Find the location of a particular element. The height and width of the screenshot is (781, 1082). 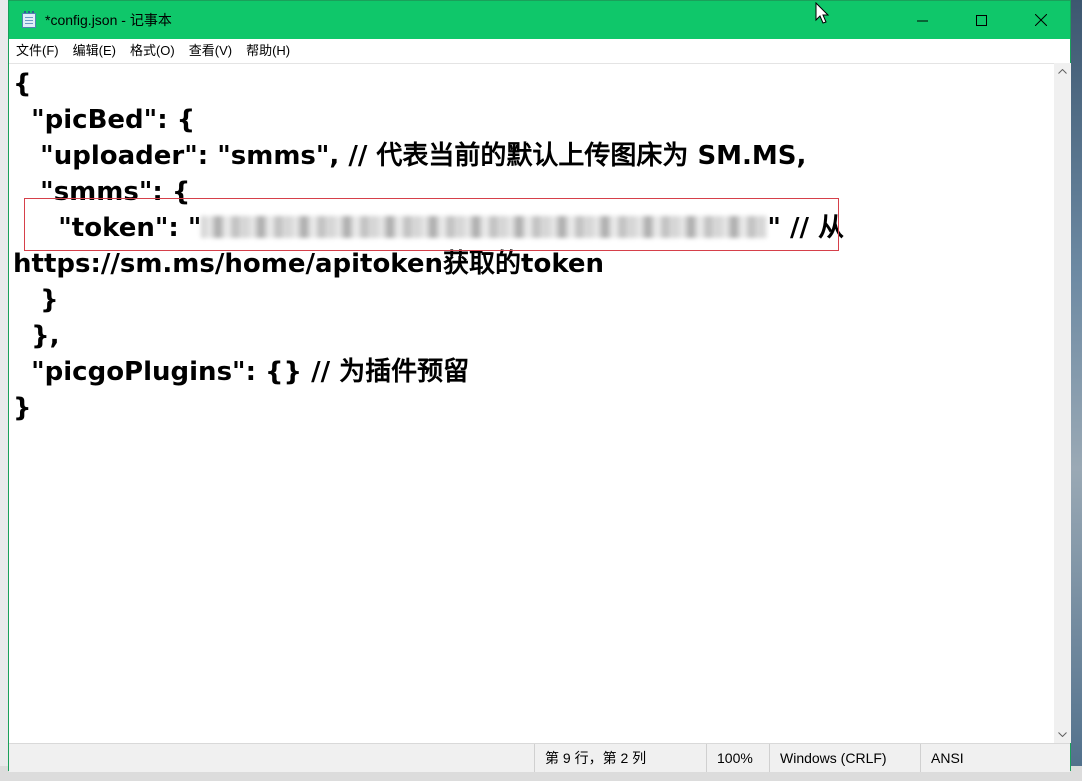

close-button is located at coordinates (1040, 20).